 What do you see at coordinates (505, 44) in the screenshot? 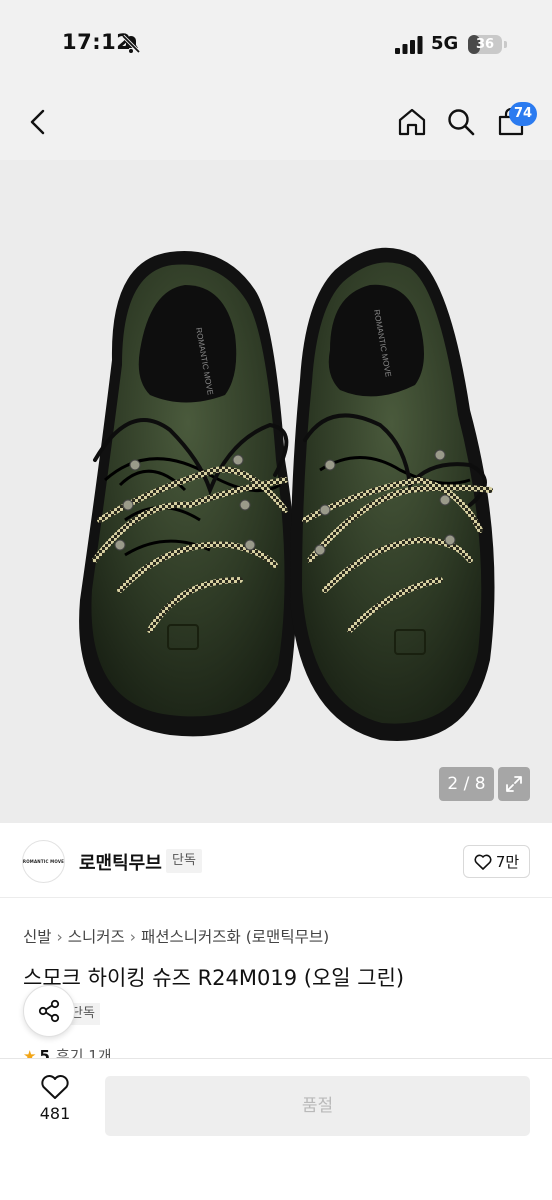
I see `battery-tip` at bounding box center [505, 44].